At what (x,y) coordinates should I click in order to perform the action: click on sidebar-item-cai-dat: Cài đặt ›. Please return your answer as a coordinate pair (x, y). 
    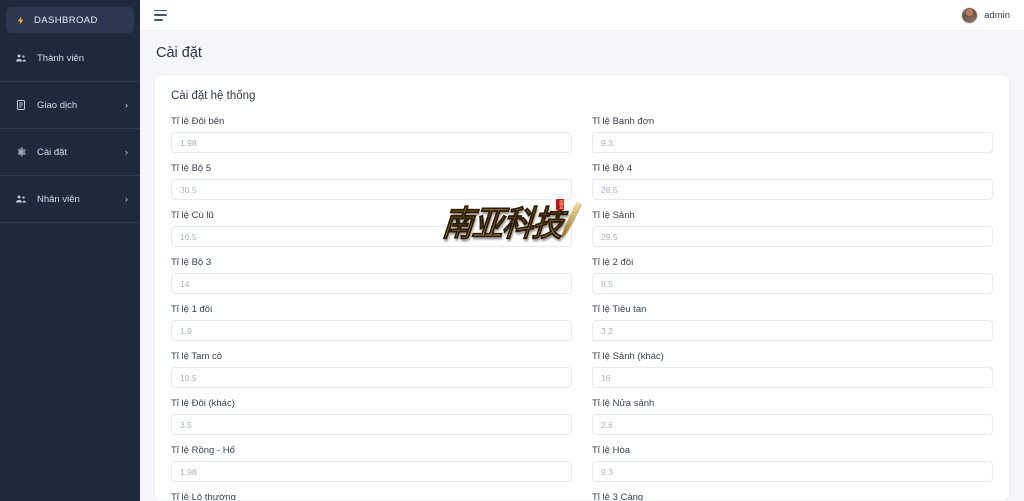
    Looking at the image, I should click on (70, 152).